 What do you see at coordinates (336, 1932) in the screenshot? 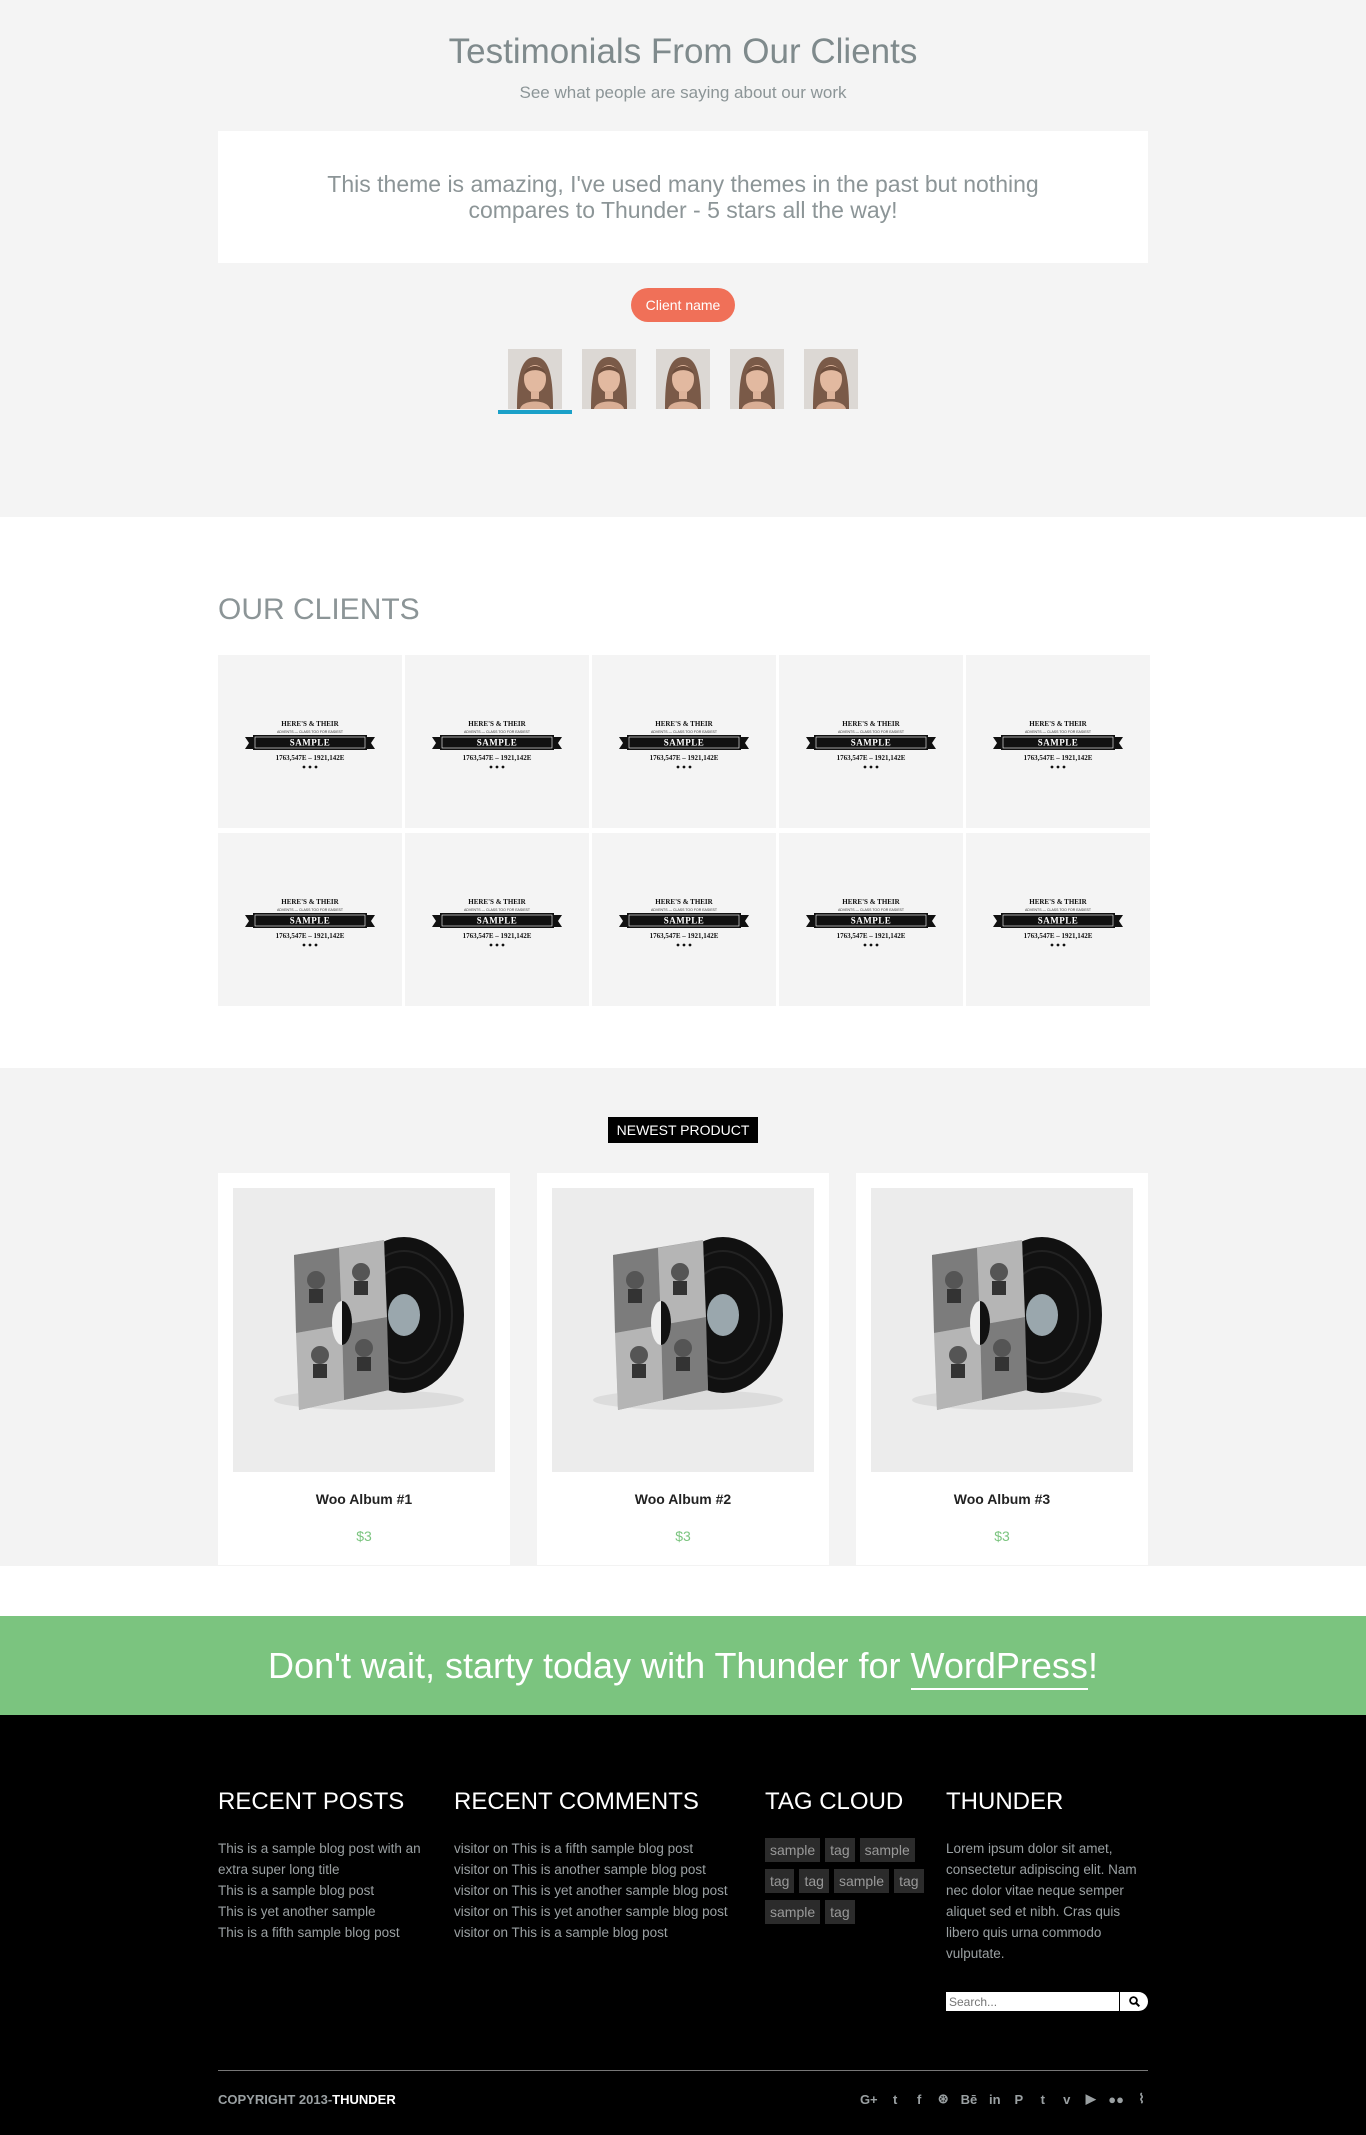
I see `recent-post-link: This is a fifth sample blog post` at bounding box center [336, 1932].